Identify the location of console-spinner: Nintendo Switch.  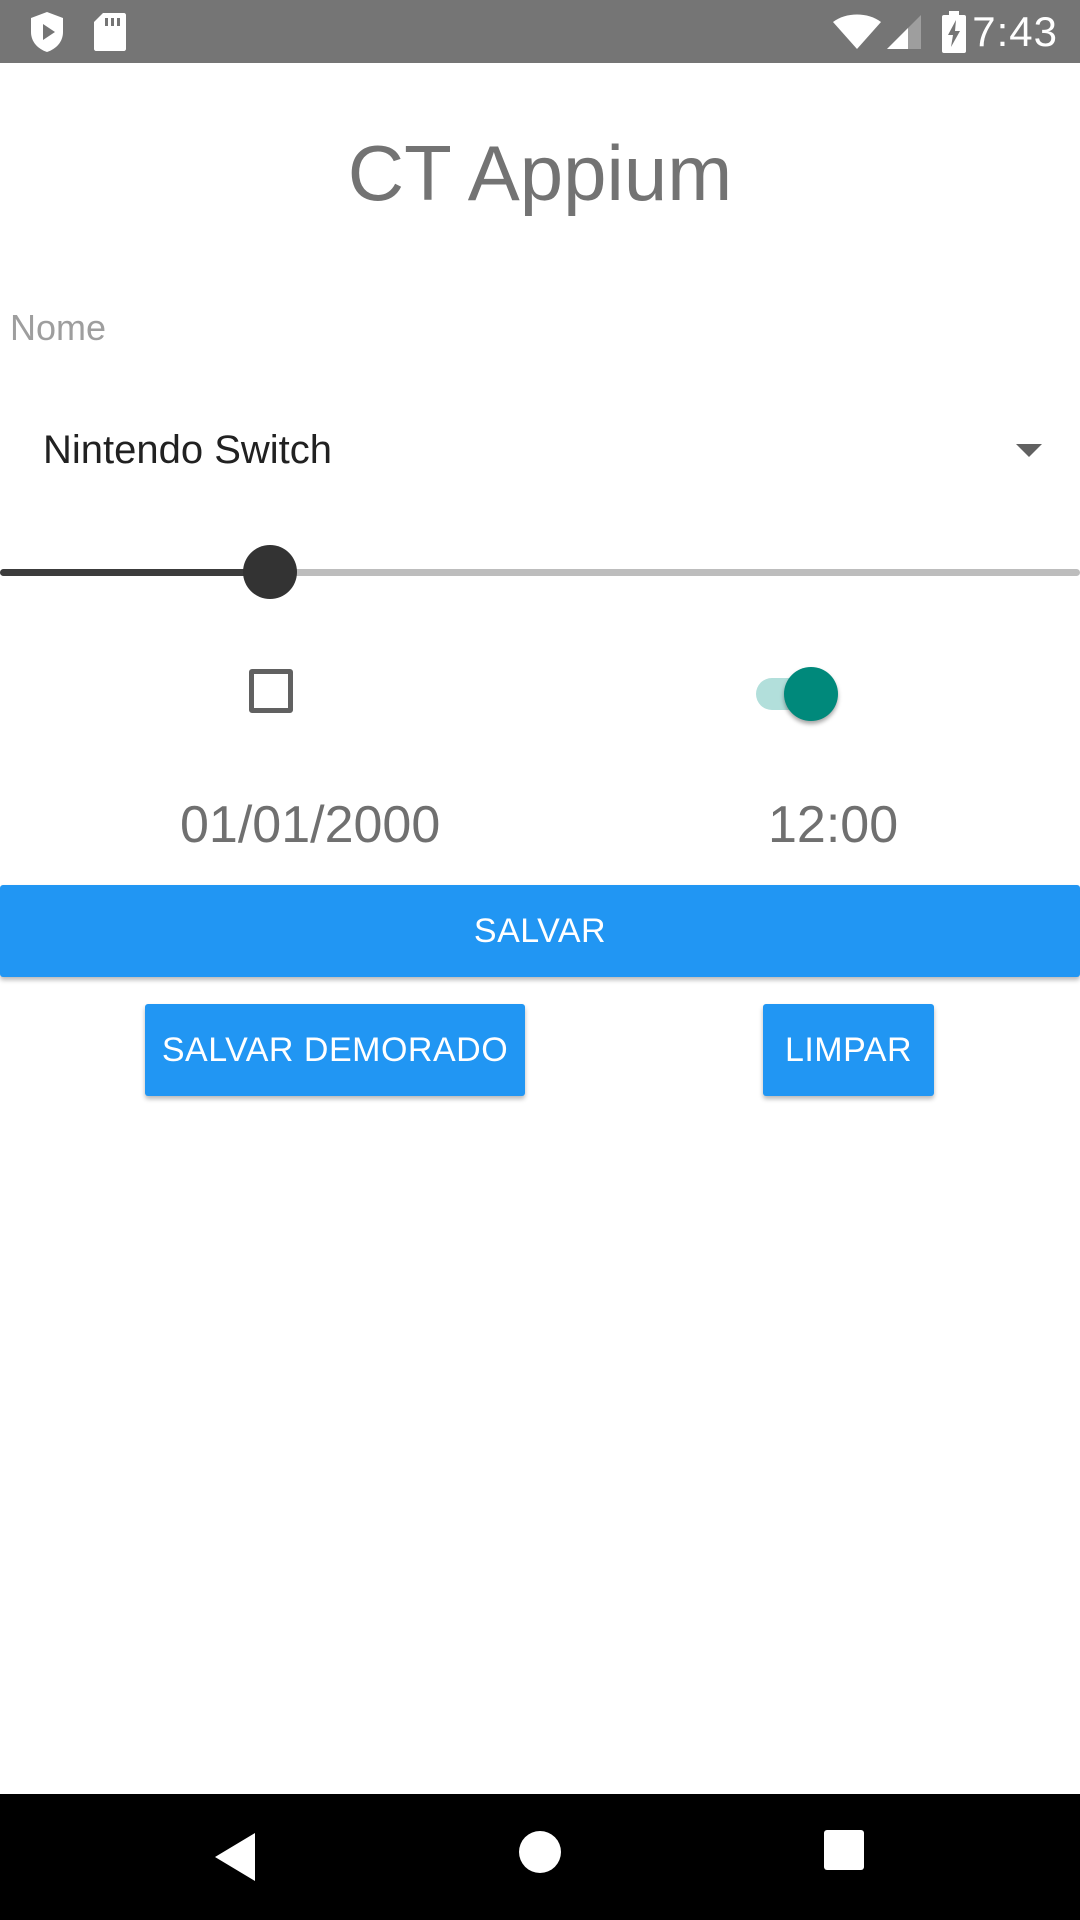
(540, 453).